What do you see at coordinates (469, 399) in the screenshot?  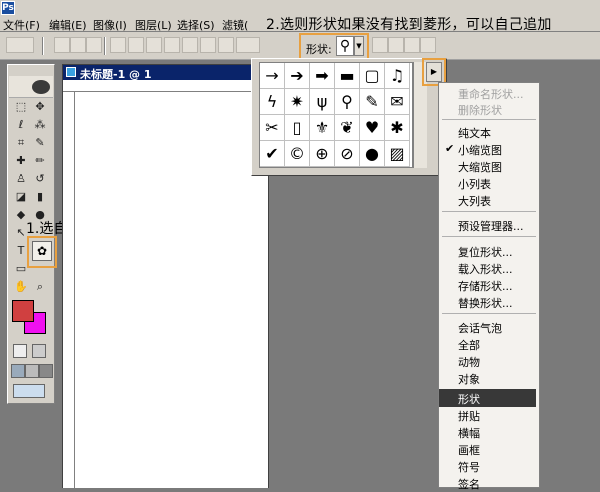 I see `menu-library-shapes: 形状` at bounding box center [469, 399].